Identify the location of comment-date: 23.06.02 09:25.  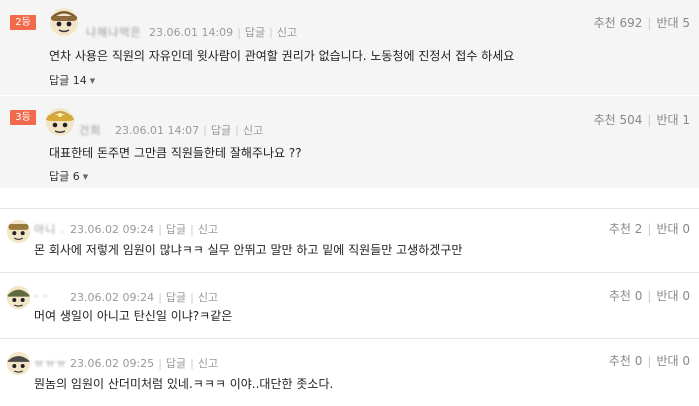
(112, 363).